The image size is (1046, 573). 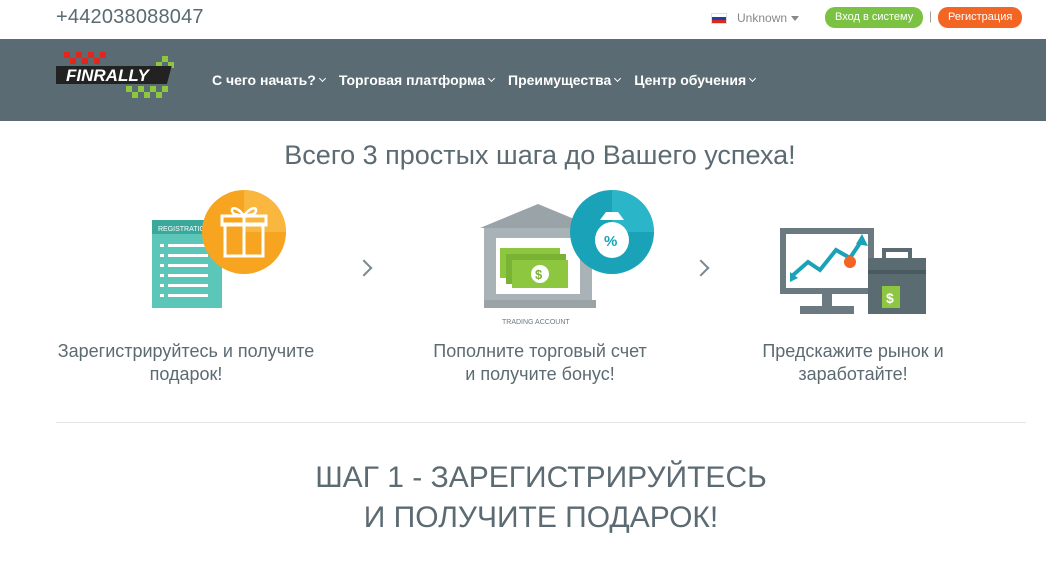 I want to click on nav-item-education-center: Центр обучения, so click(x=695, y=80).